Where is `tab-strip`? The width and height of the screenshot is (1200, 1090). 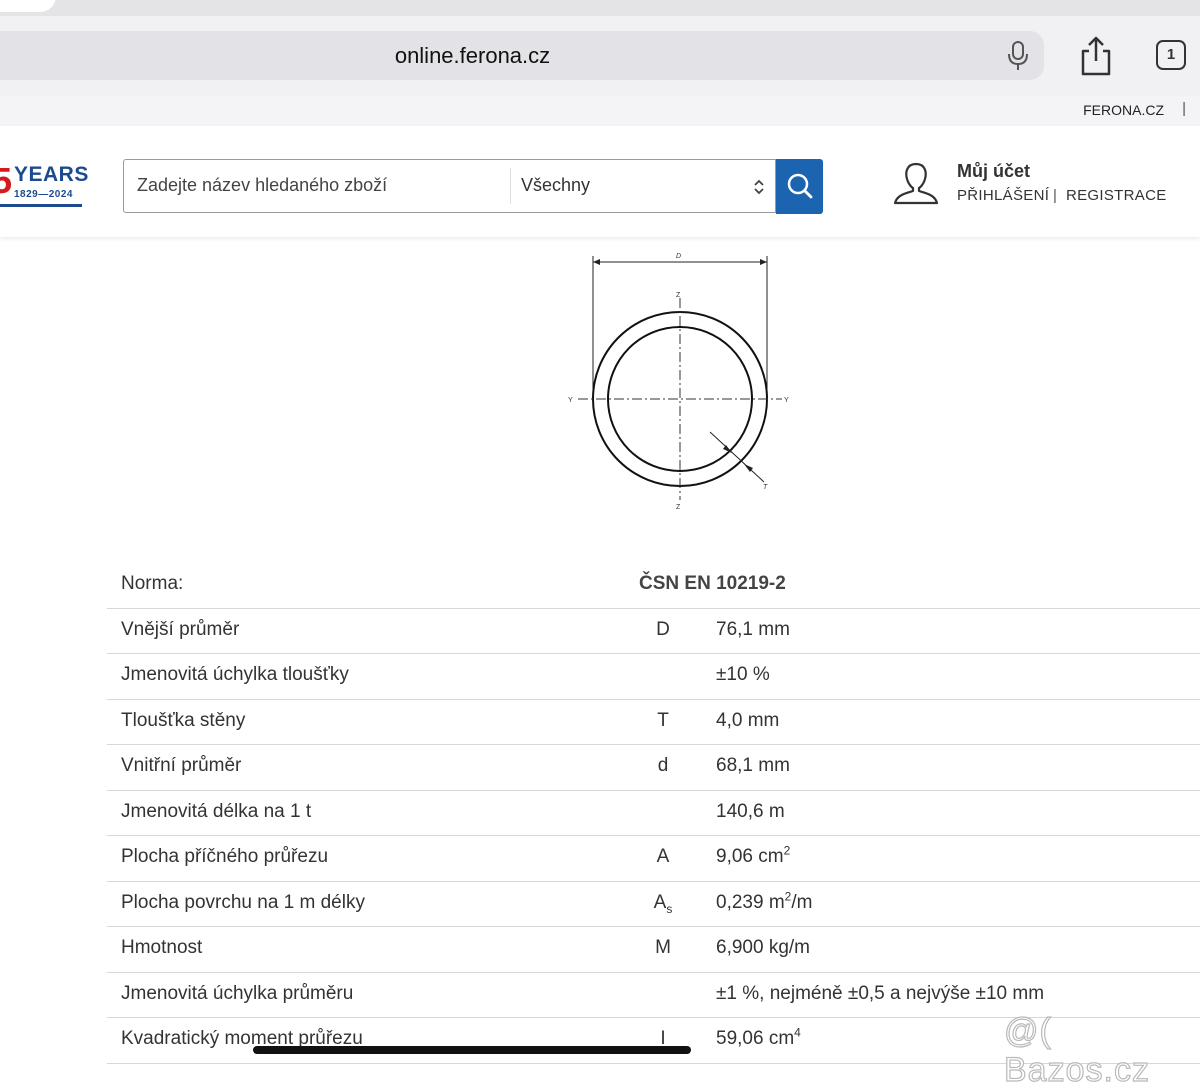 tab-strip is located at coordinates (600, 8).